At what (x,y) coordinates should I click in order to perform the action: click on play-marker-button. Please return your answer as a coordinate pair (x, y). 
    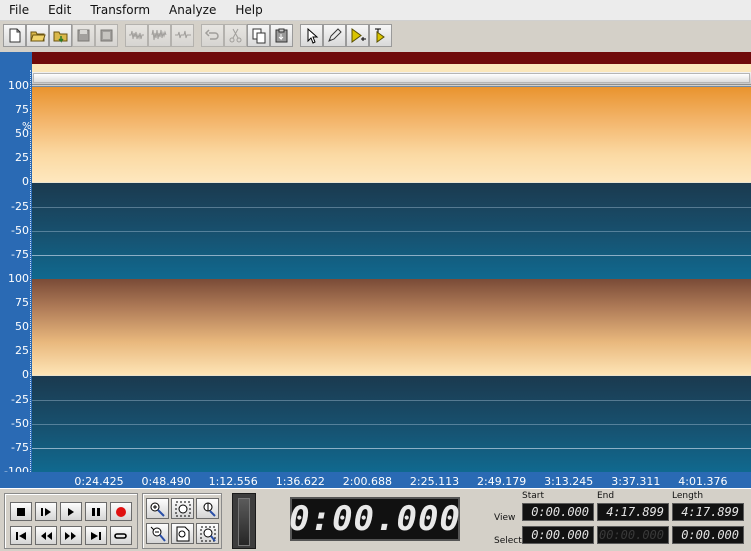
    Looking at the image, I should click on (357, 35).